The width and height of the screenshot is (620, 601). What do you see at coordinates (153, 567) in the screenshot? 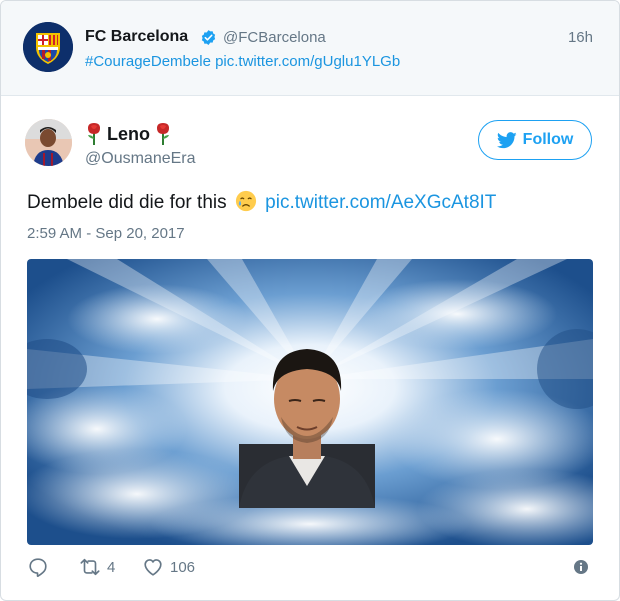
I see `heart-icon` at bounding box center [153, 567].